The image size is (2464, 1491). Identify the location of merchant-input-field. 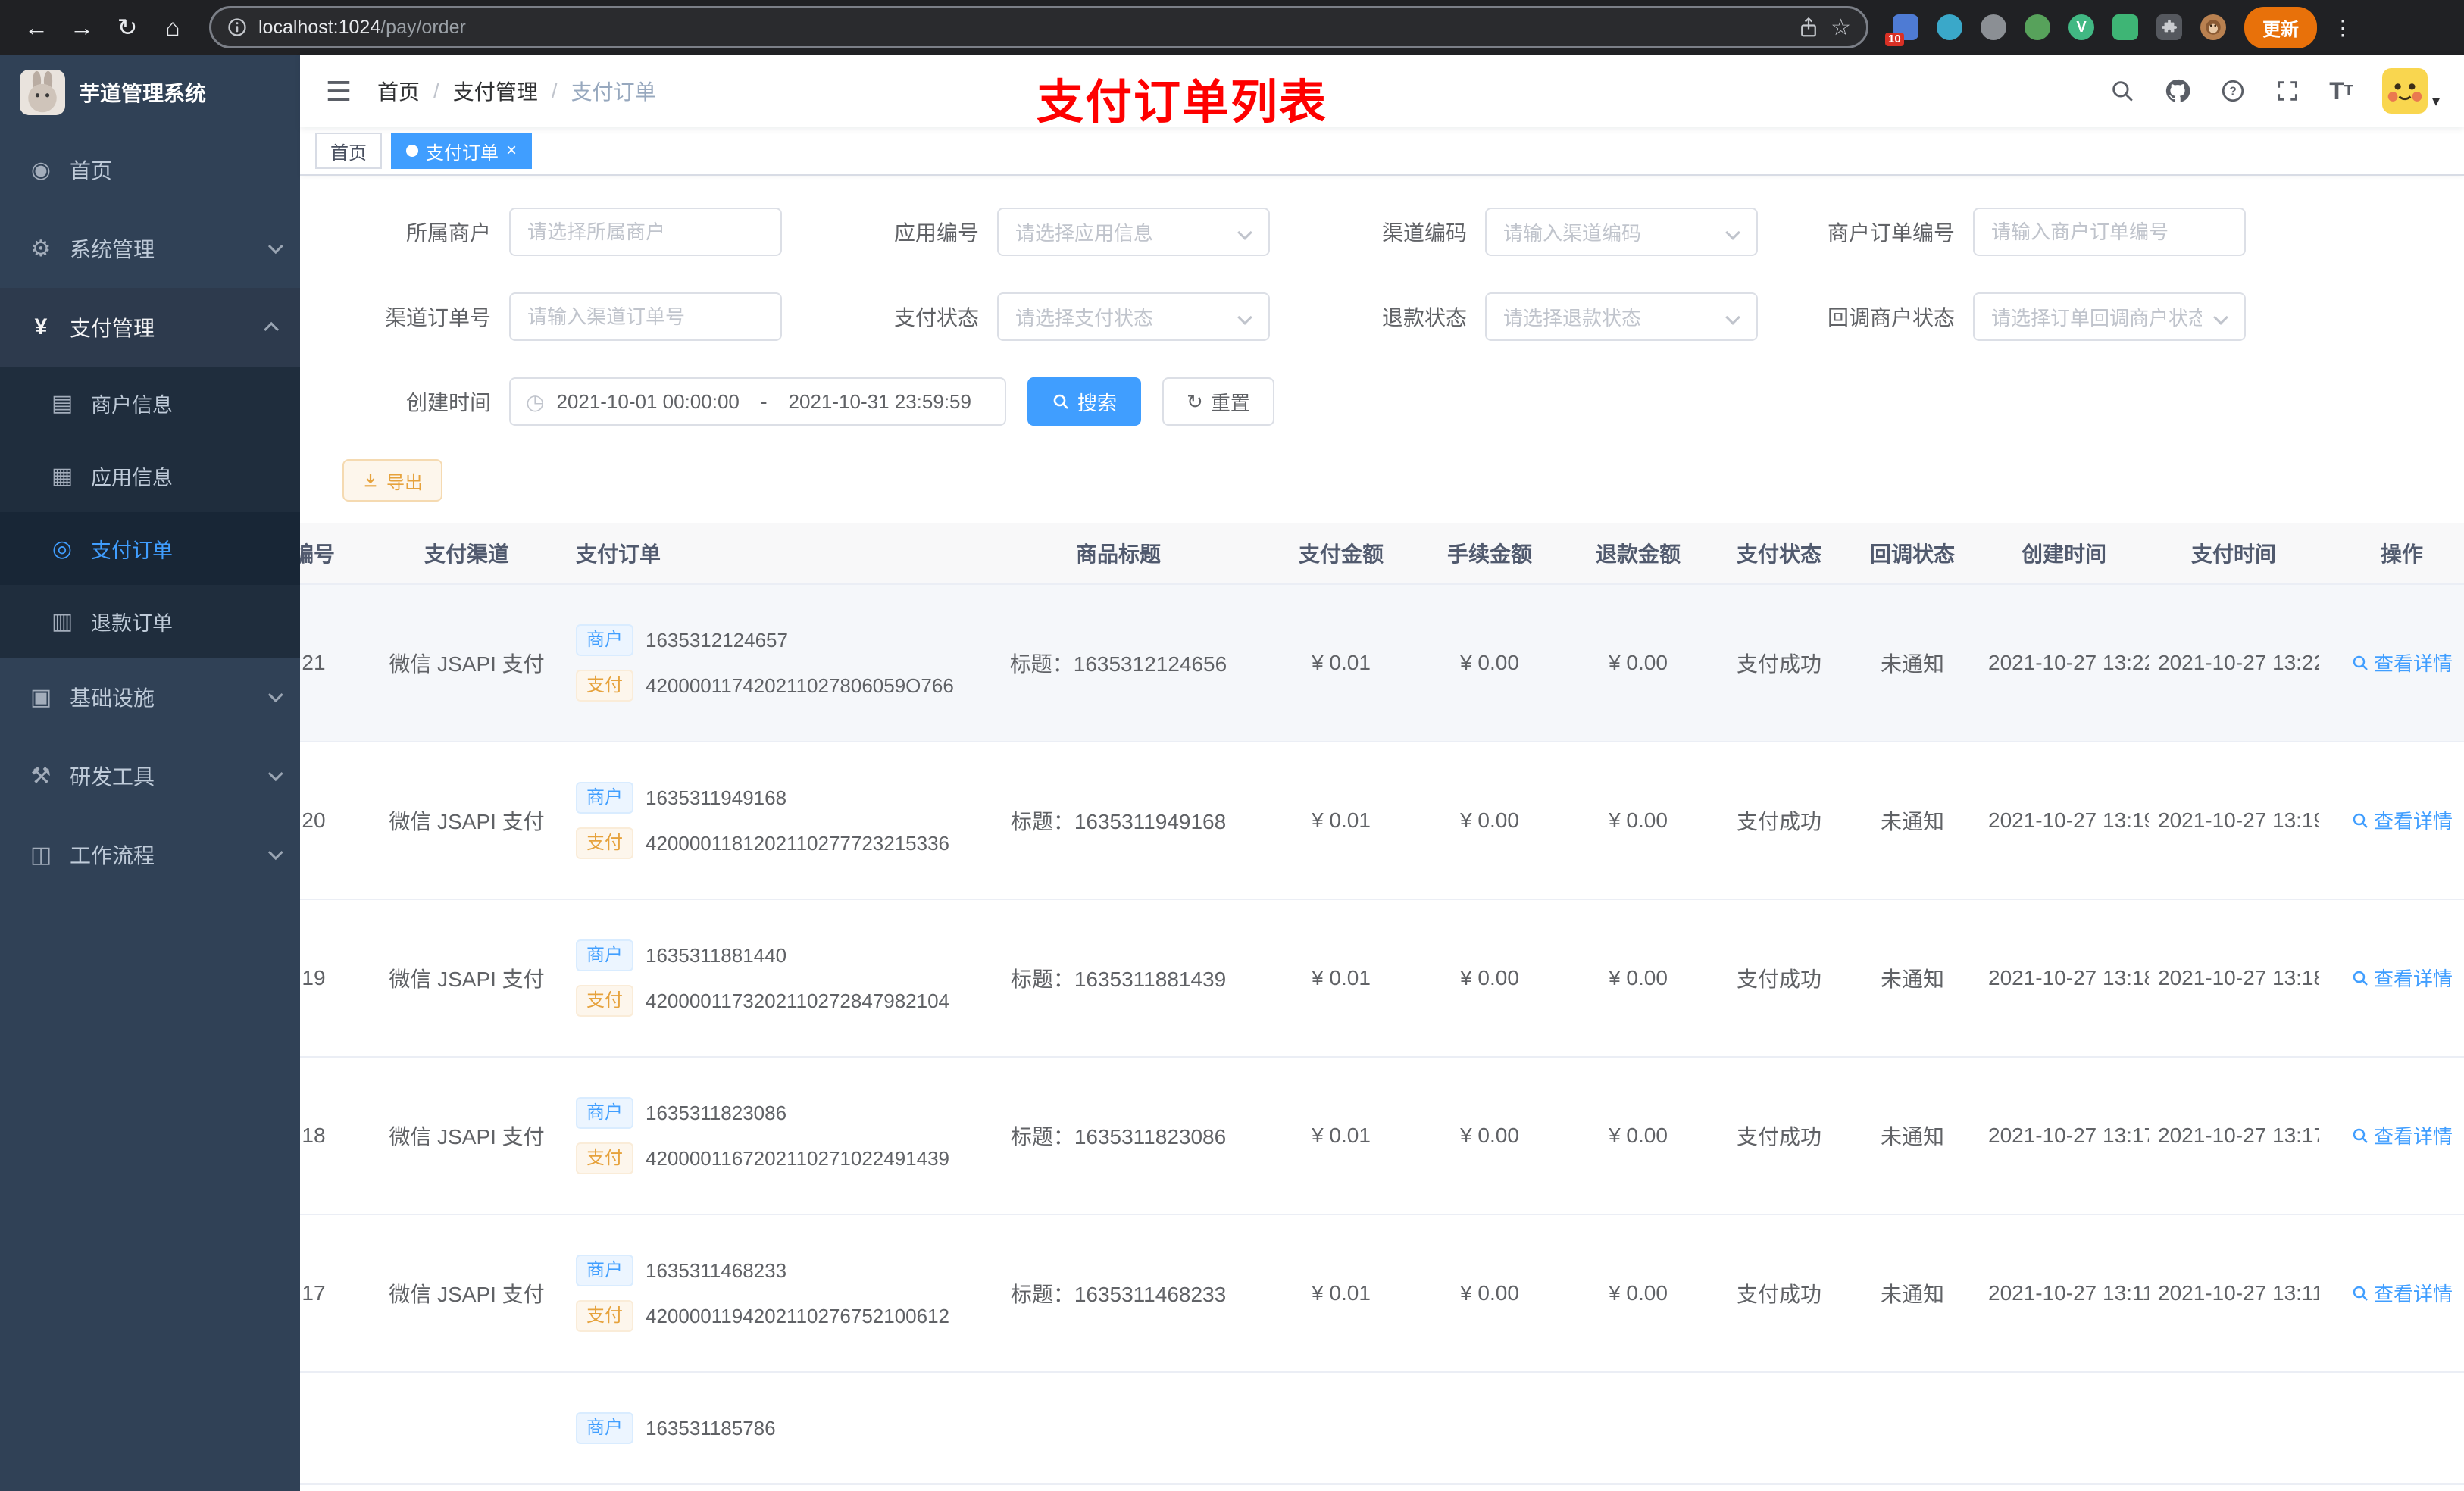
(645, 232).